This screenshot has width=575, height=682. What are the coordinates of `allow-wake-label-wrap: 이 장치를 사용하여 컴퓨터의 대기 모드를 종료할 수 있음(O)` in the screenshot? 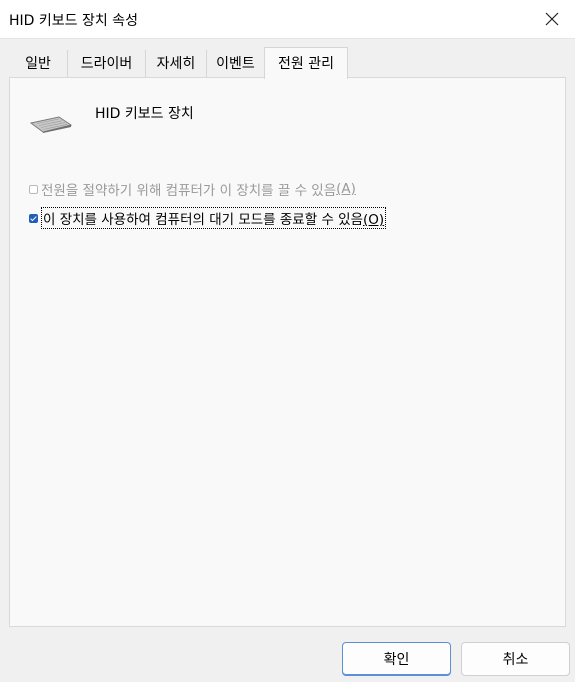 It's located at (214, 218).